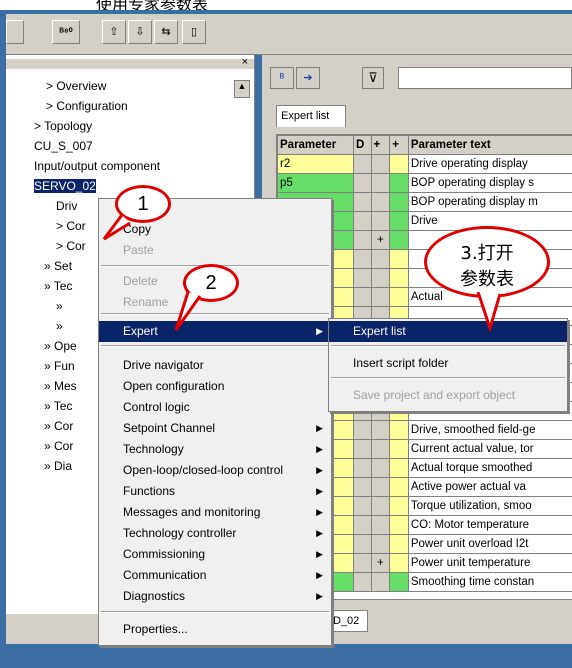 This screenshot has height=668, width=572. What do you see at coordinates (97, 166) in the screenshot?
I see `tree-item: Input/output component` at bounding box center [97, 166].